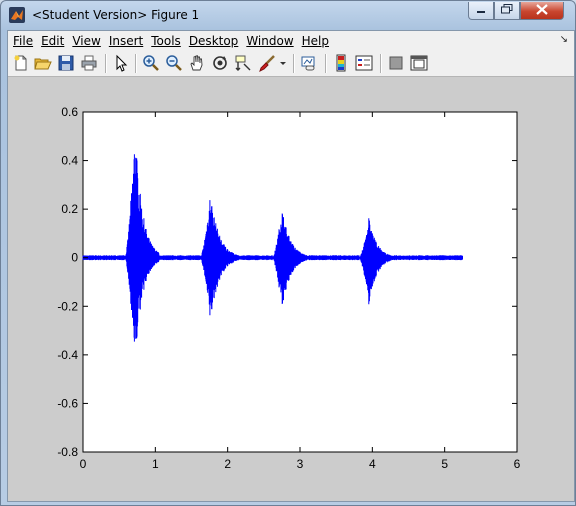  Describe the element at coordinates (372, 464) in the screenshot. I see `x-tick-label: 4` at that location.